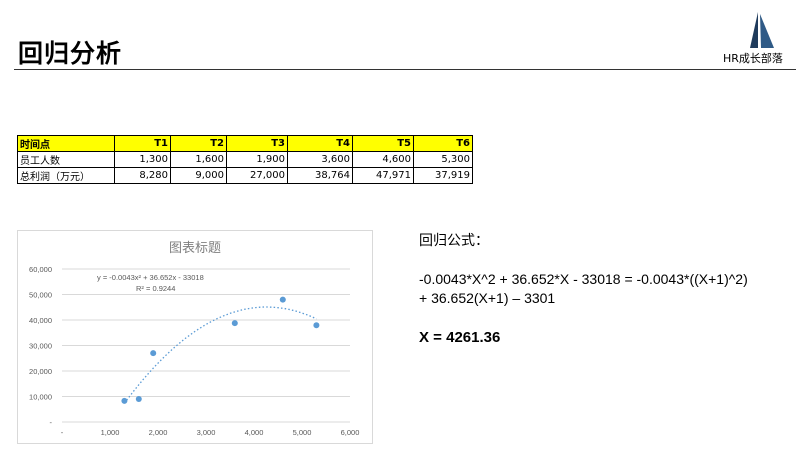 This screenshot has width=811, height=459. I want to click on table-cell: 总利润（万元）, so click(66, 175).